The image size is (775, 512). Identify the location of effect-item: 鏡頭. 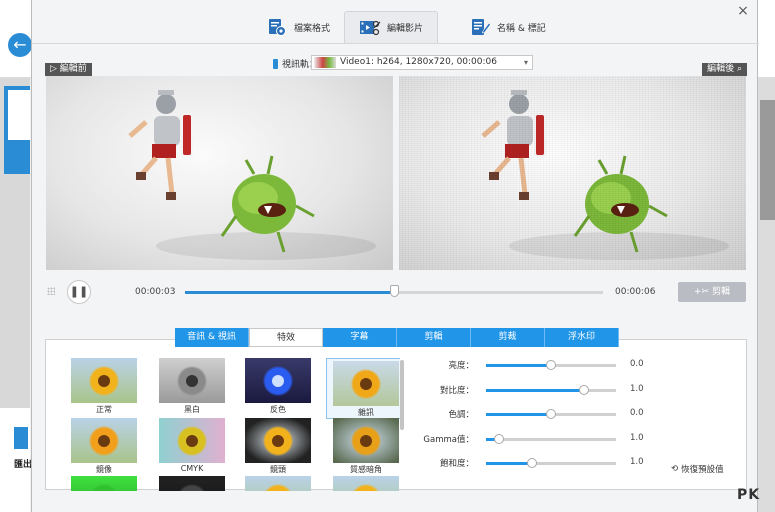
(278, 446).